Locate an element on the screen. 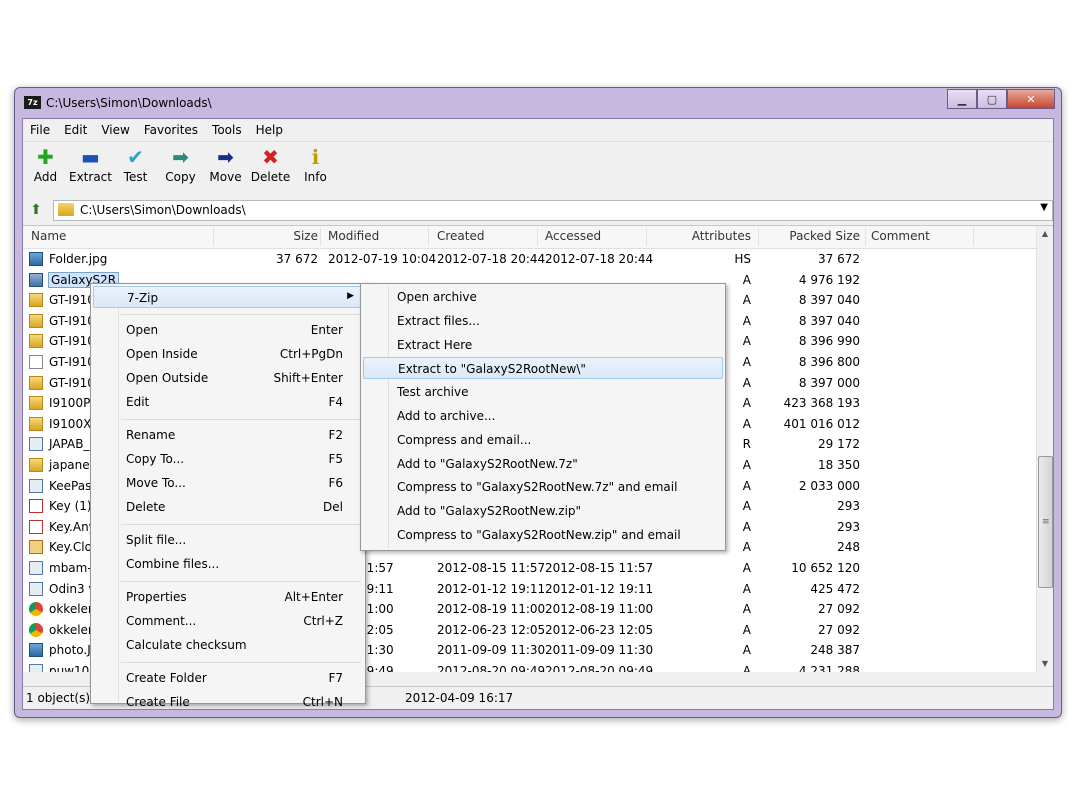  add-button: ✚ Add is located at coordinates (45, 168).